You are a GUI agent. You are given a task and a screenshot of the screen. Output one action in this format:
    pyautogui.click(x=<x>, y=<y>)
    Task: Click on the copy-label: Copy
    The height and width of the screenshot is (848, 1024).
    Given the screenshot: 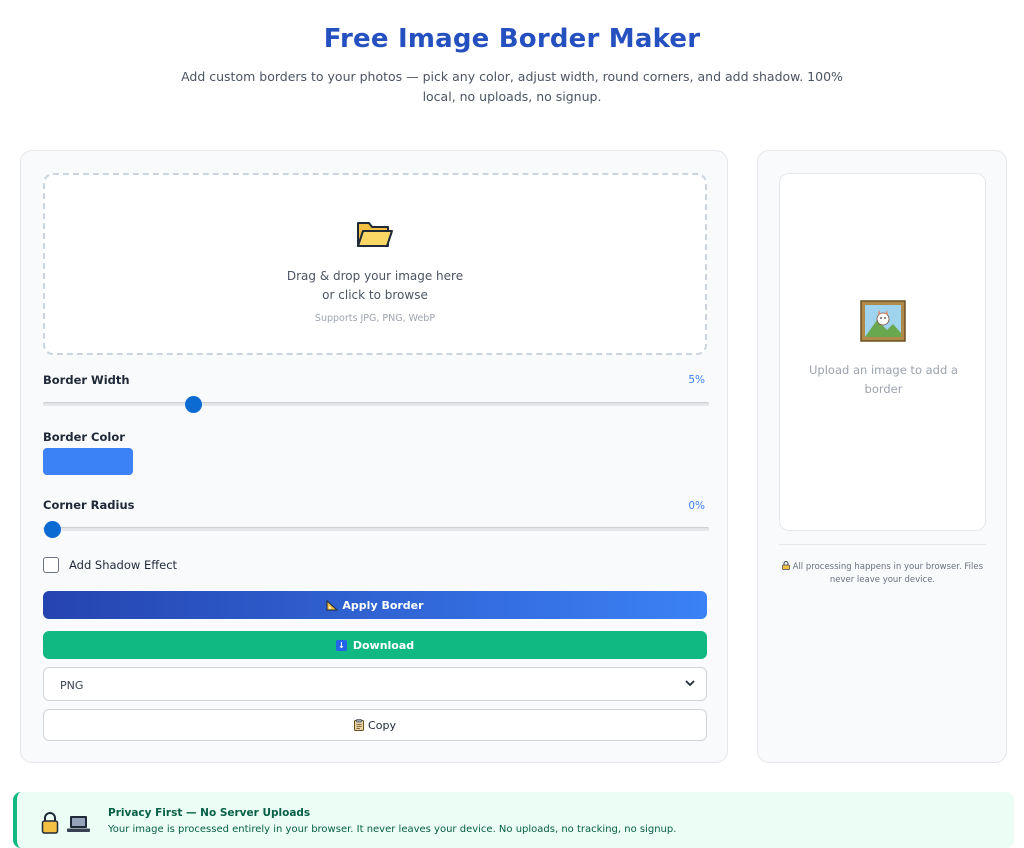 What is the action you would take?
    pyautogui.click(x=382, y=725)
    